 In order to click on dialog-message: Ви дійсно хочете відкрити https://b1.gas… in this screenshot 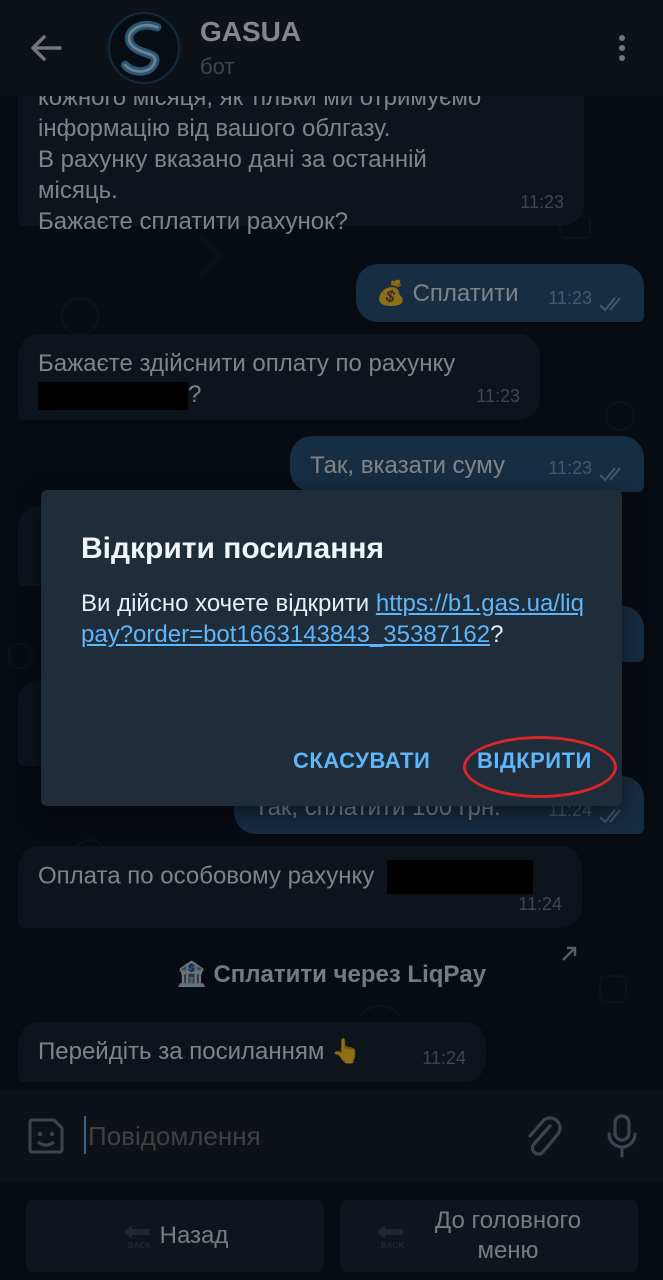, I will do `click(336, 619)`.